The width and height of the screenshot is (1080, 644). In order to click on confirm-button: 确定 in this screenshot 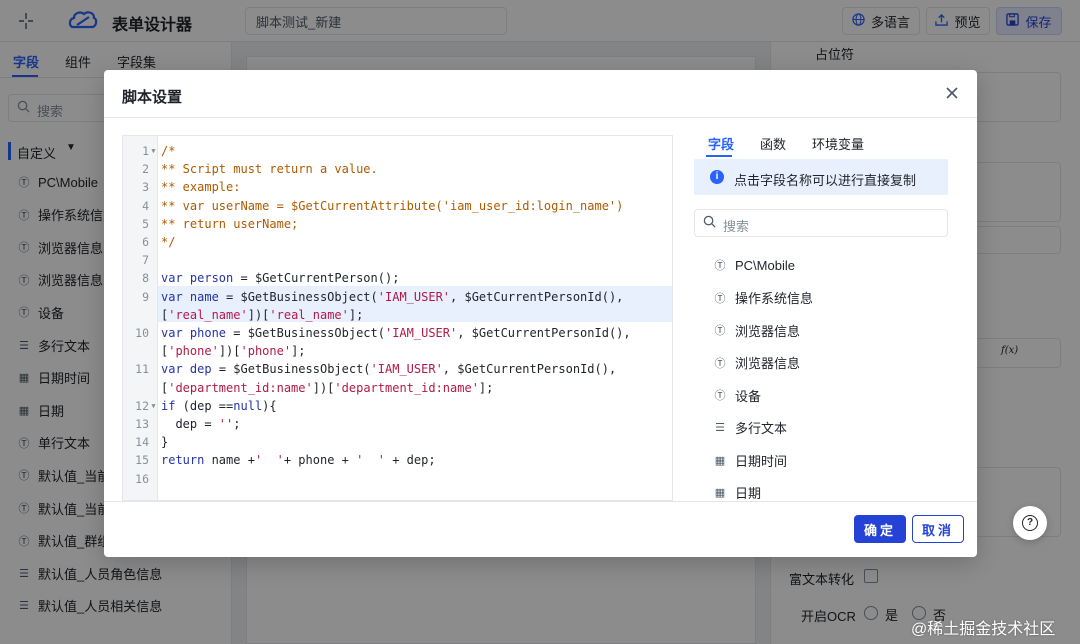, I will do `click(880, 529)`.